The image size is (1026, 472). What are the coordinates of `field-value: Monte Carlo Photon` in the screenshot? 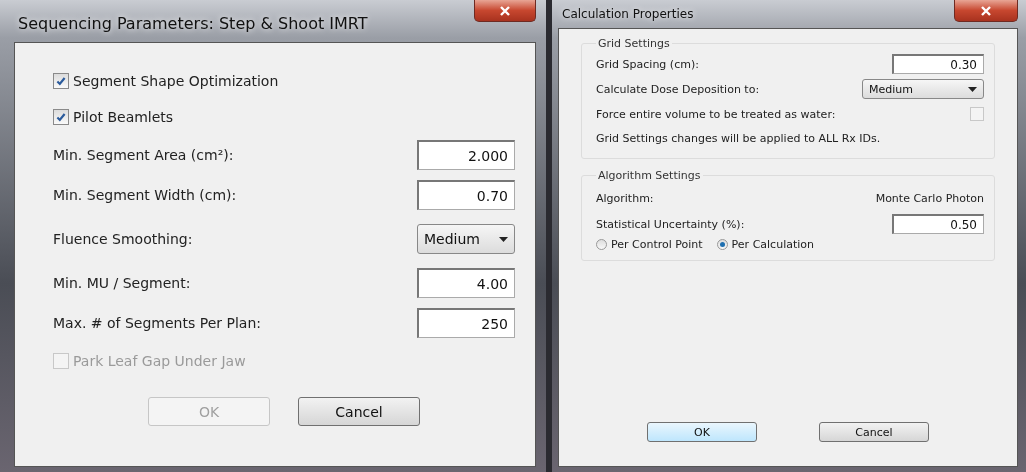 It's located at (929, 198).